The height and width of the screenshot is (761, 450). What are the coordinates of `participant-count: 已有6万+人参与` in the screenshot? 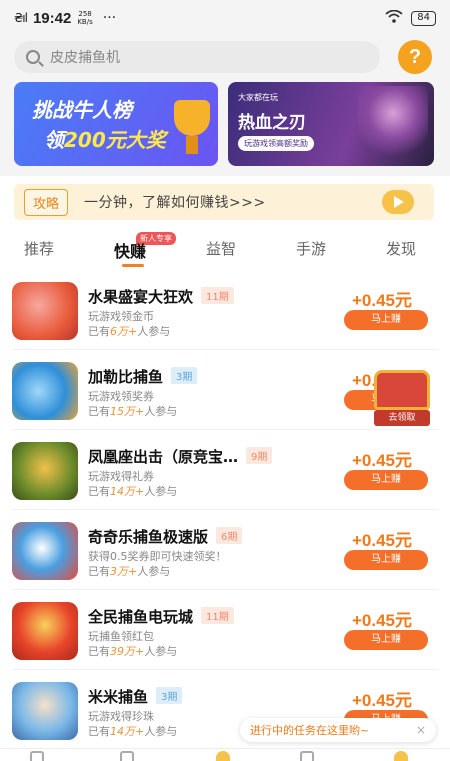 It's located at (129, 331).